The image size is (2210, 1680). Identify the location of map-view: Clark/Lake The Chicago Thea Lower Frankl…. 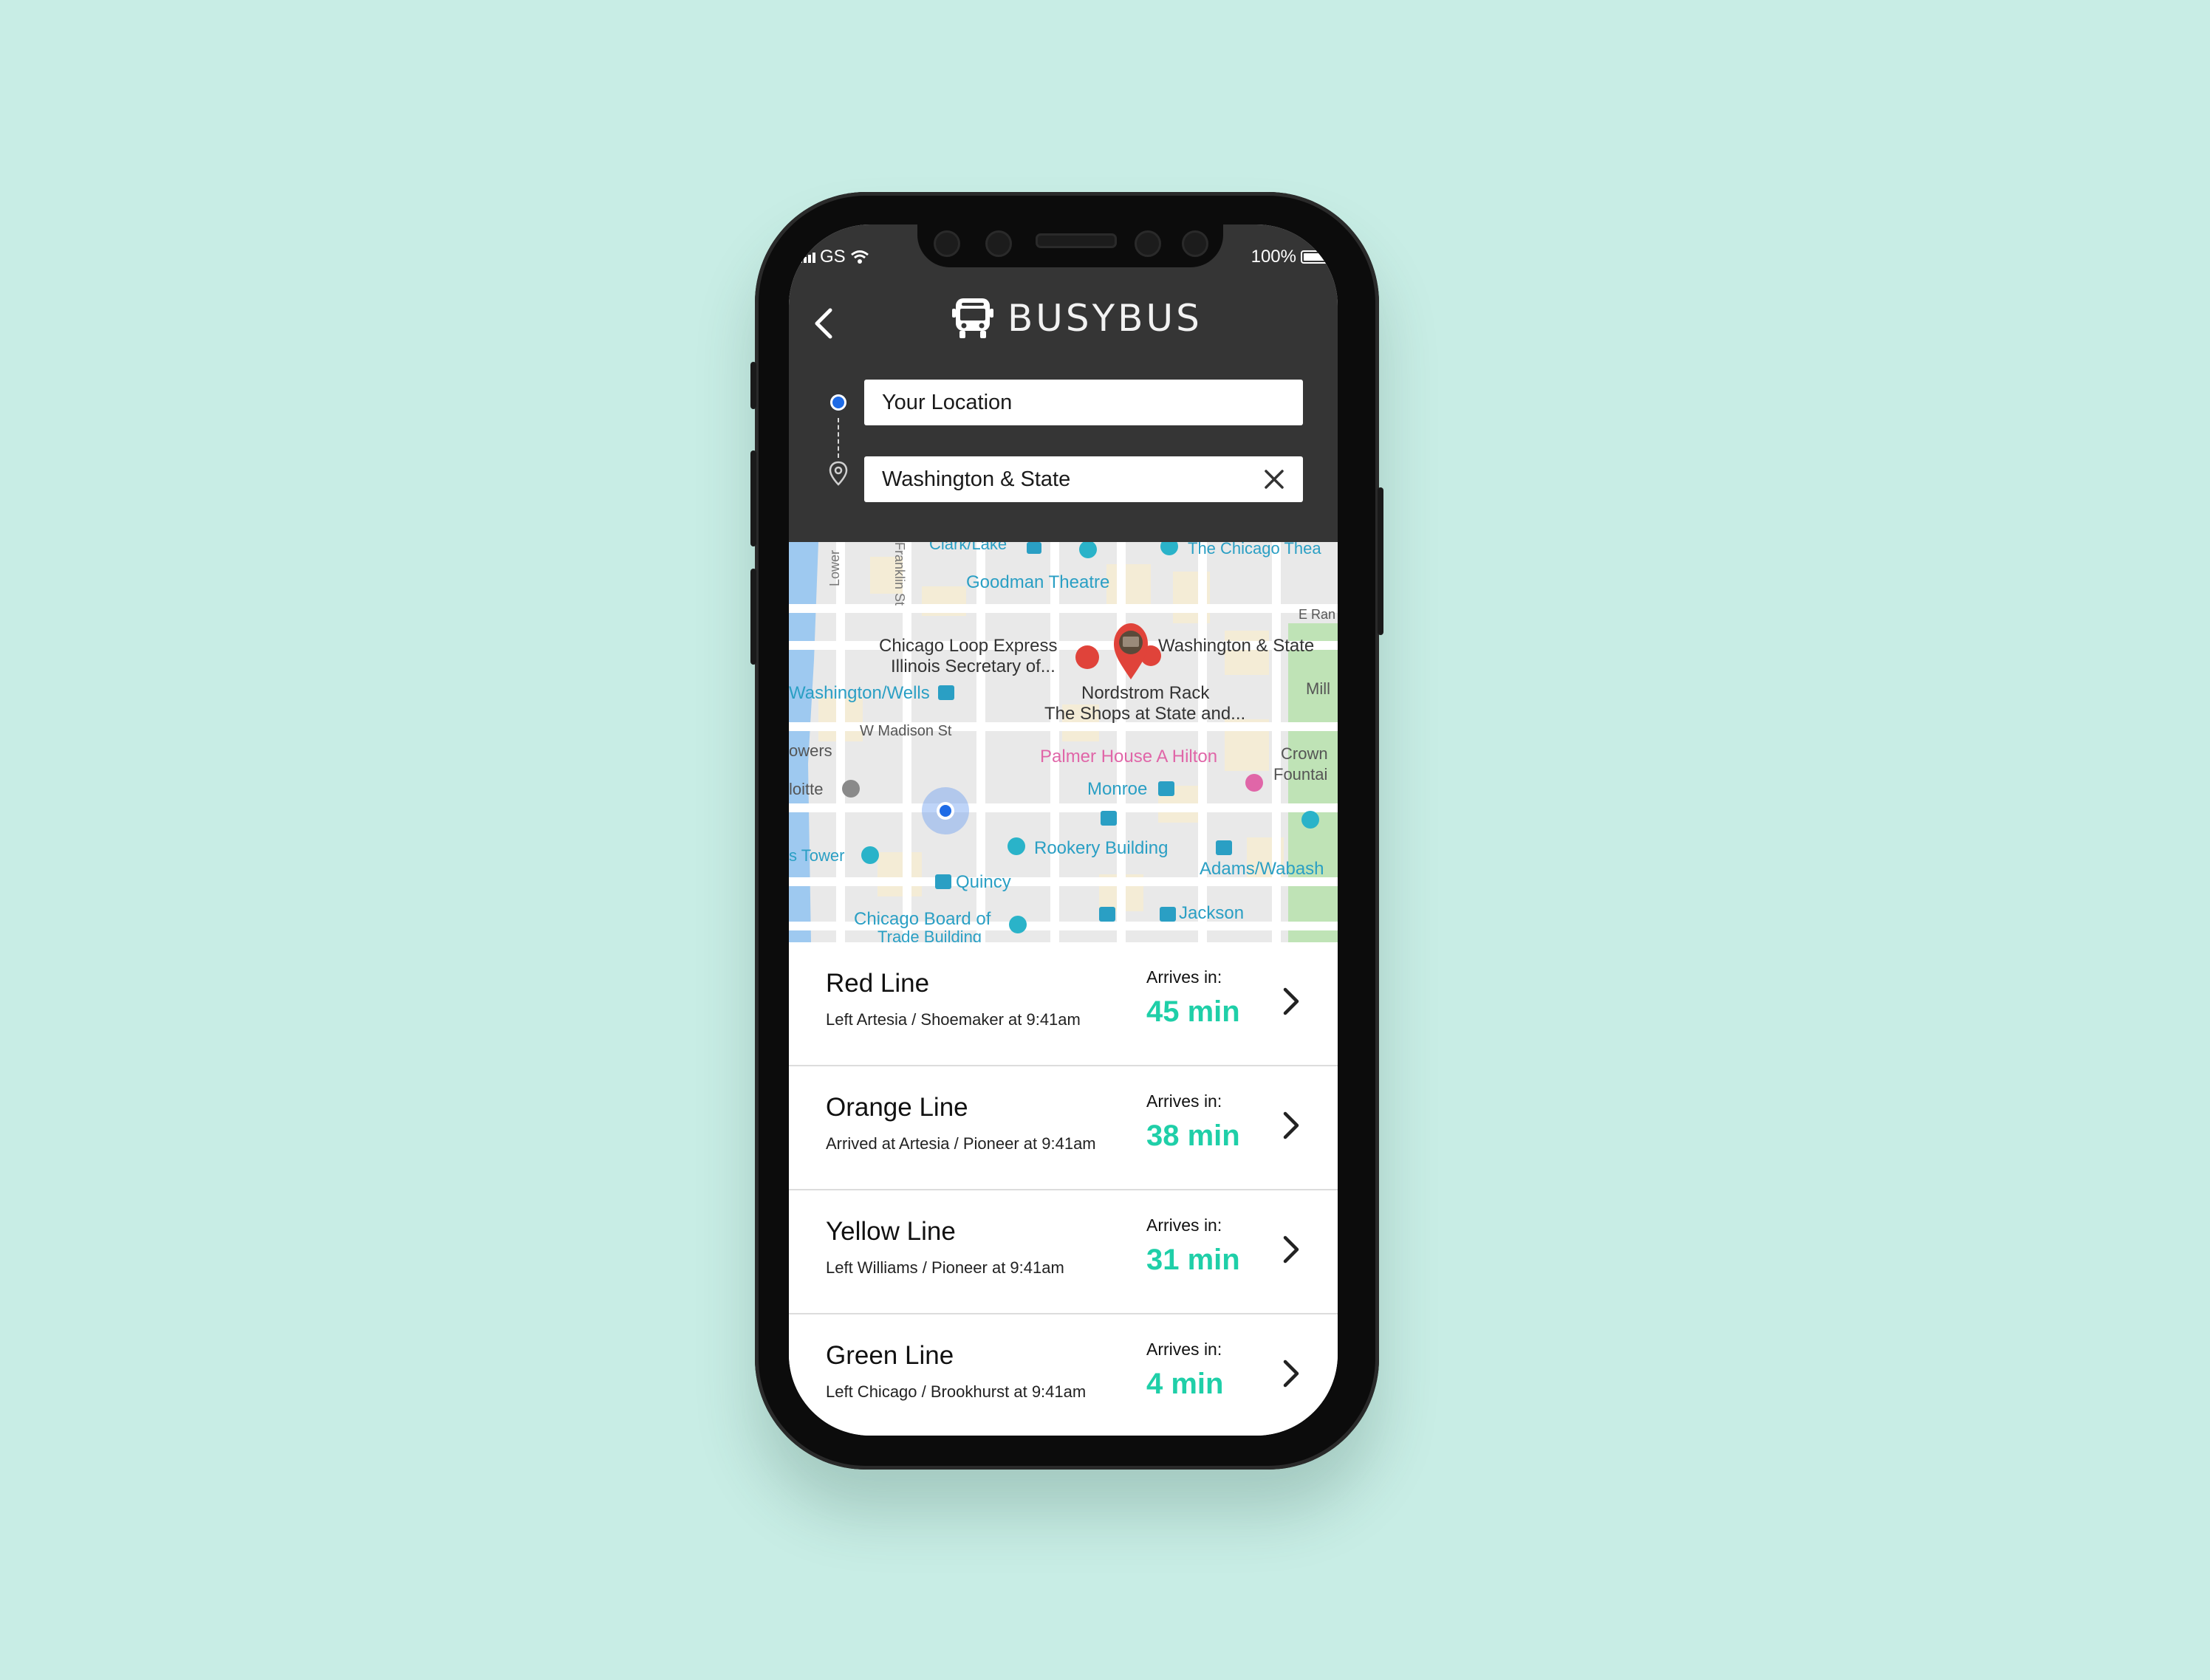
(1064, 742).